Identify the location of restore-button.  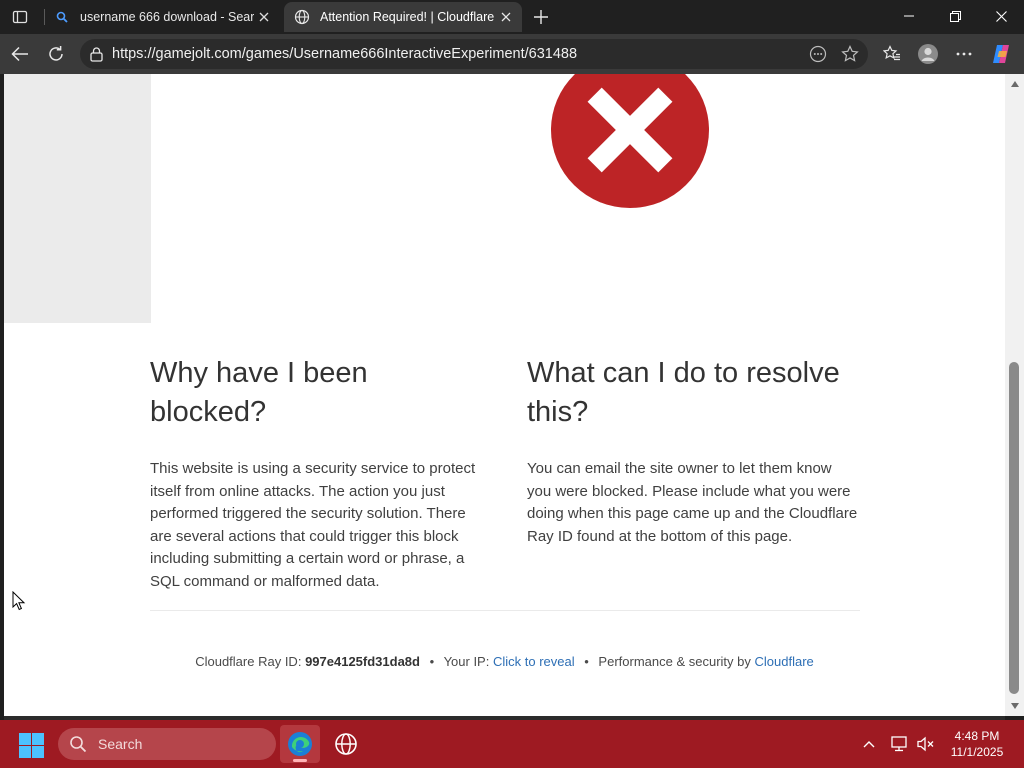
(955, 16).